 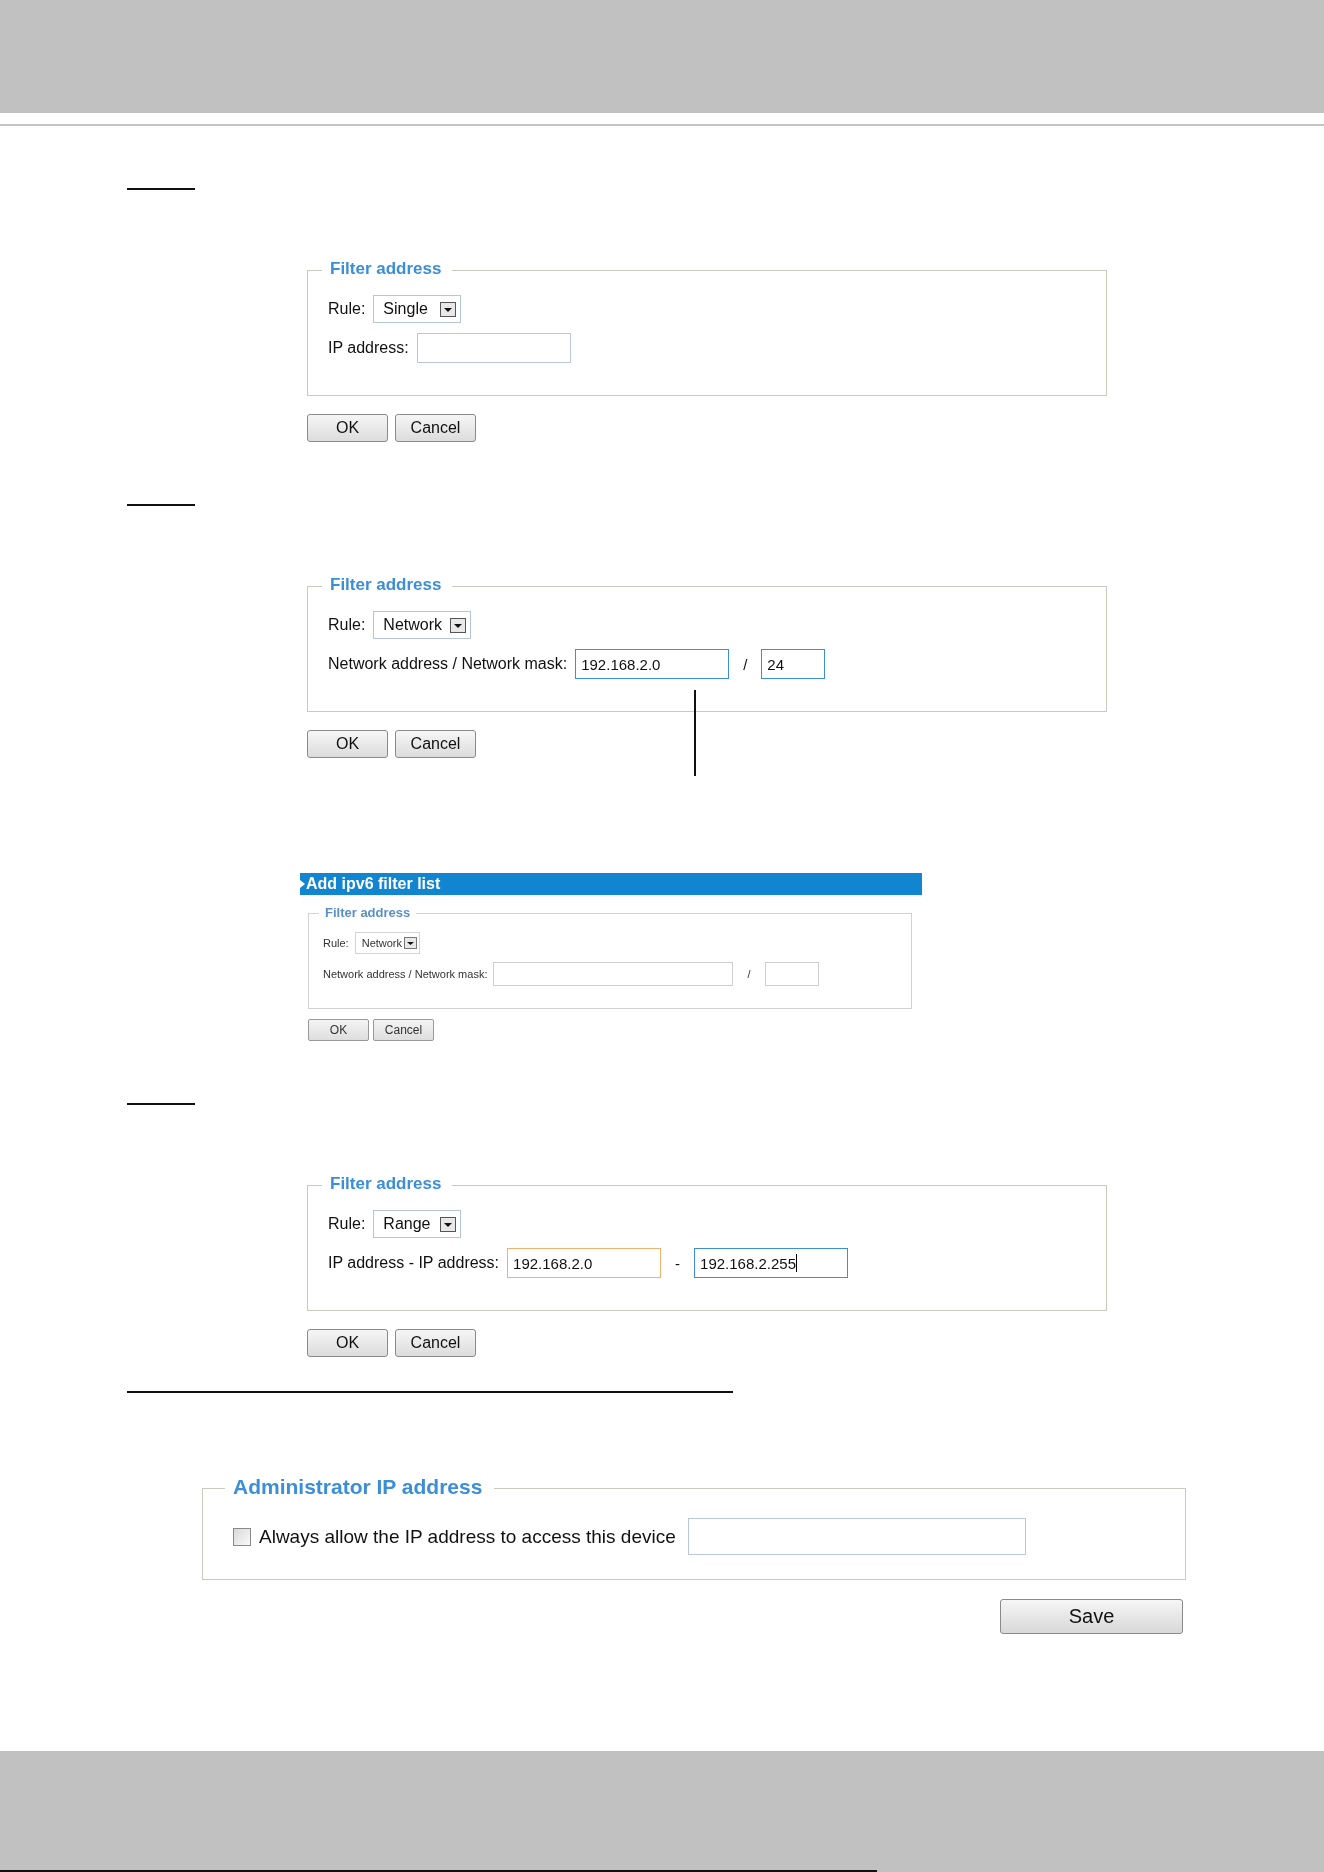 What do you see at coordinates (242, 1536) in the screenshot?
I see `checkbox` at bounding box center [242, 1536].